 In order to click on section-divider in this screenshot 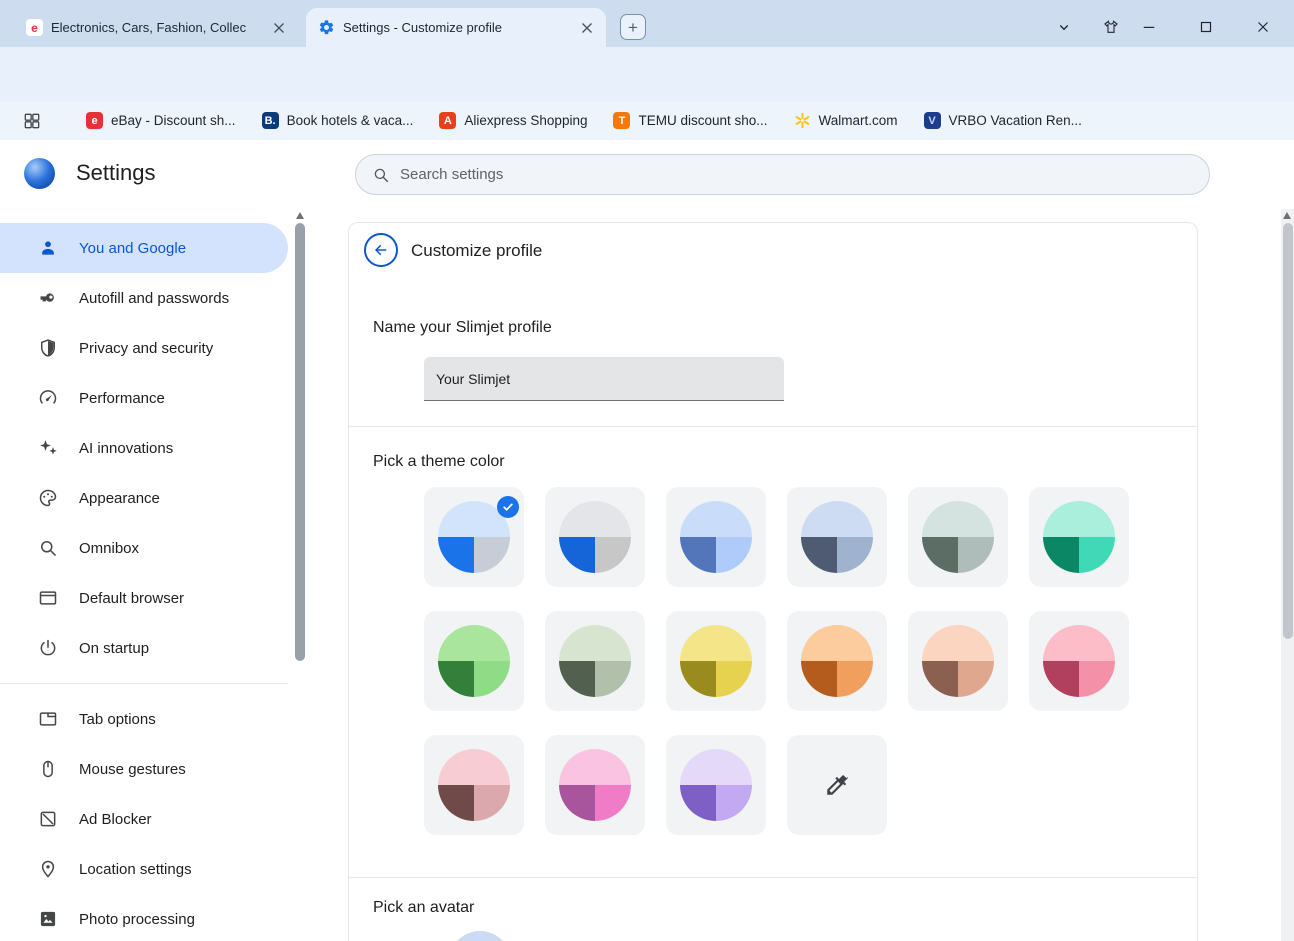, I will do `click(773, 426)`.